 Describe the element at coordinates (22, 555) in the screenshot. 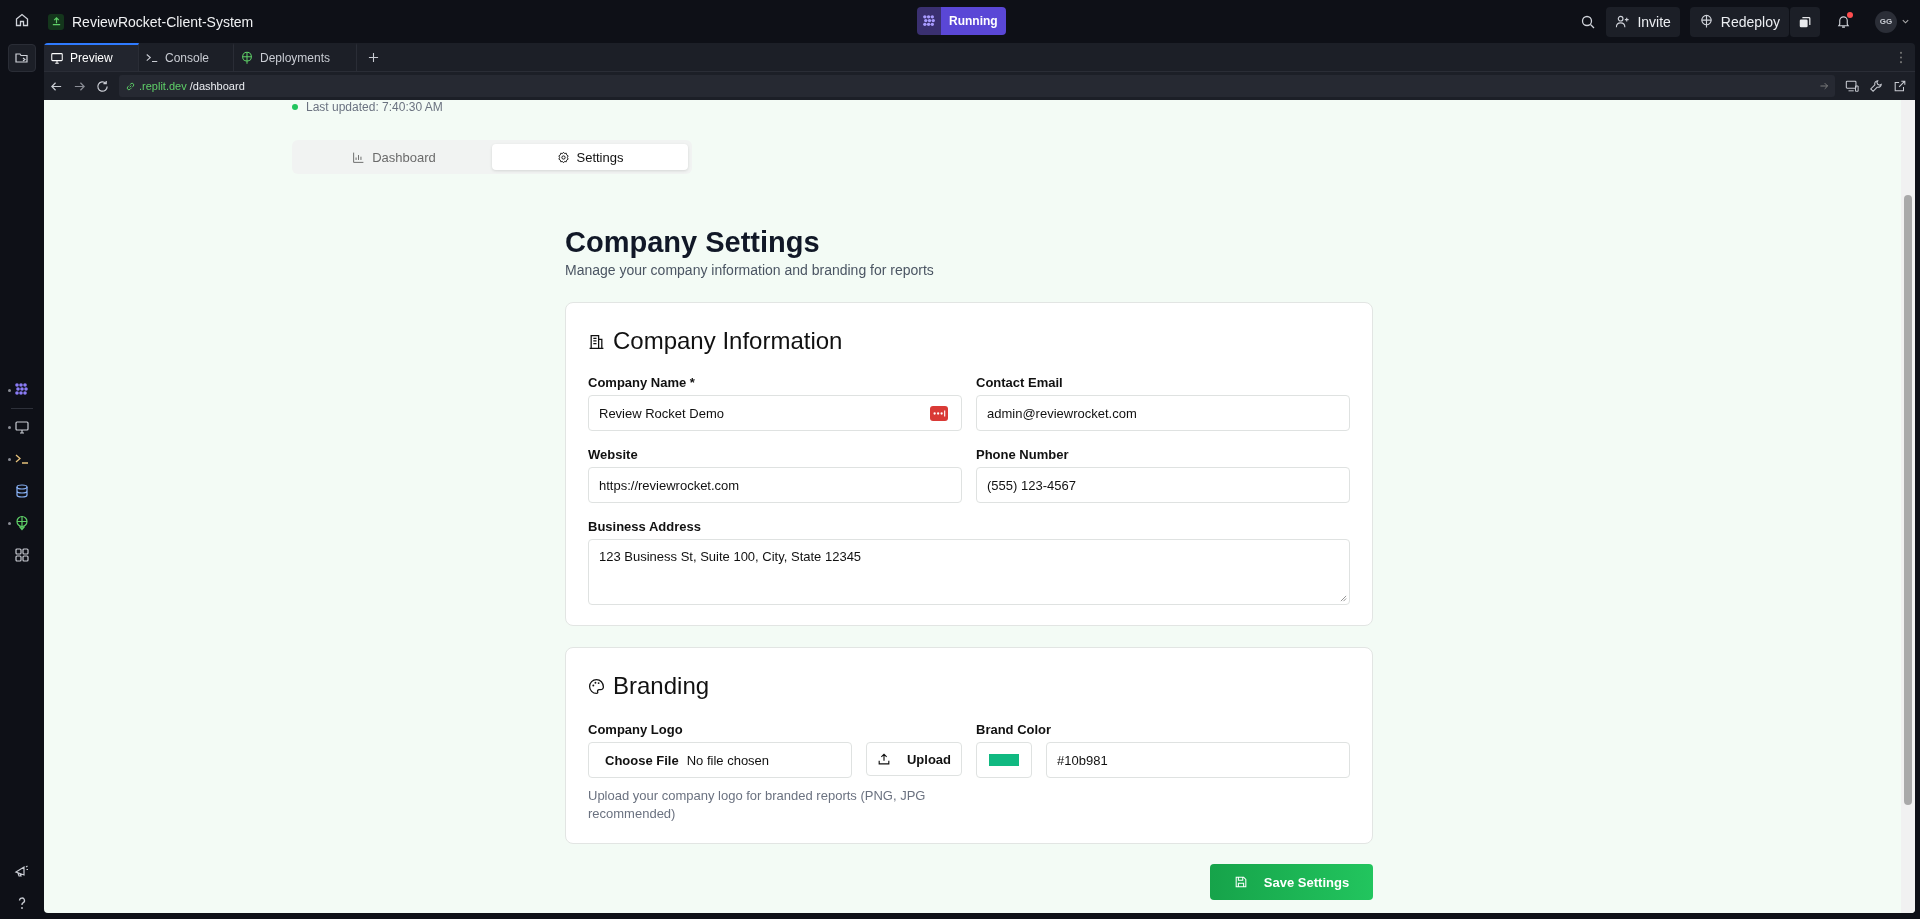

I see `apps-grid-icon` at that location.